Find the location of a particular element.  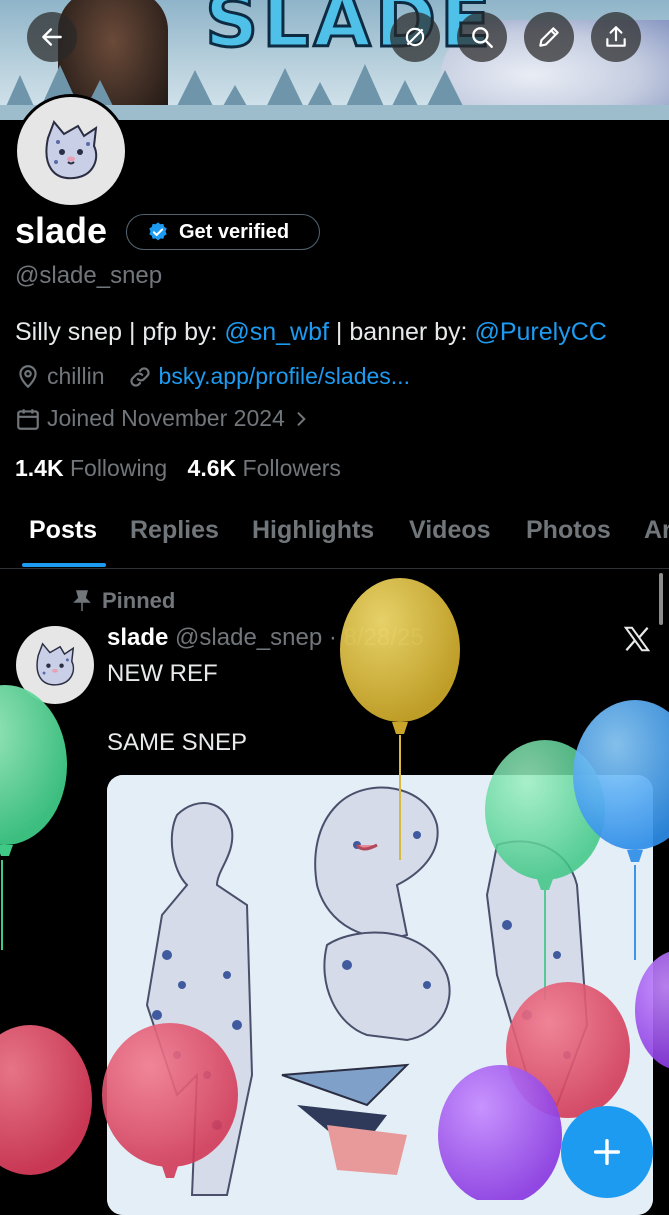

pin-icon is located at coordinates (82, 600).